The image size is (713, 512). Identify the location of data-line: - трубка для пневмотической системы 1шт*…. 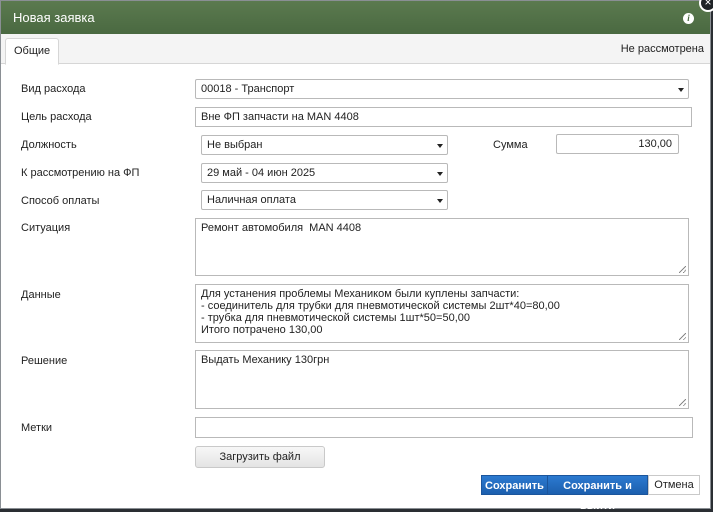
(335, 318).